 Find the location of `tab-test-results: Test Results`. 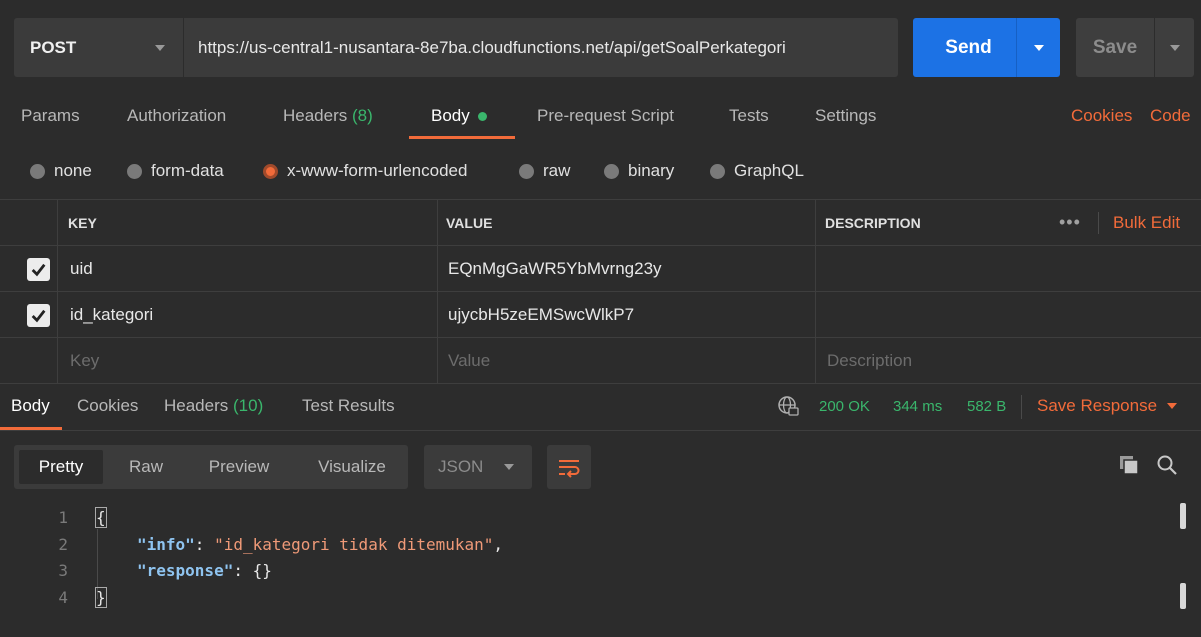

tab-test-results: Test Results is located at coordinates (348, 406).